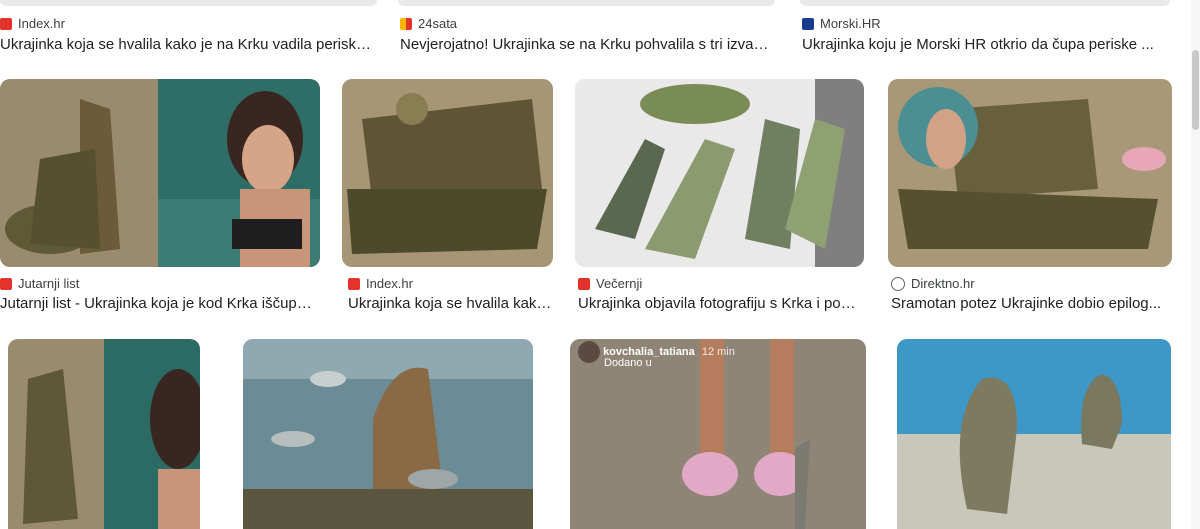 This screenshot has height=529, width=1200. What do you see at coordinates (628, 363) in the screenshot?
I see `story-added-label: Dodano u` at bounding box center [628, 363].